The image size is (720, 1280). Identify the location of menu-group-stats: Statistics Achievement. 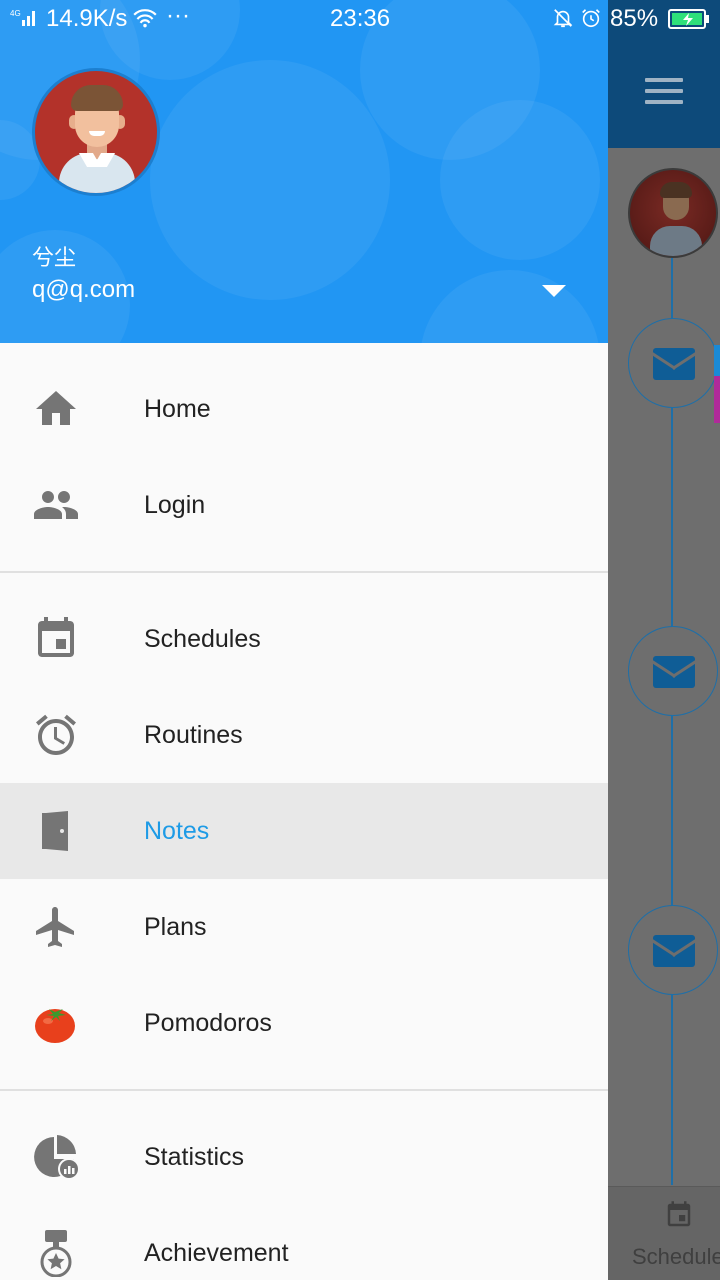
(304, 1185).